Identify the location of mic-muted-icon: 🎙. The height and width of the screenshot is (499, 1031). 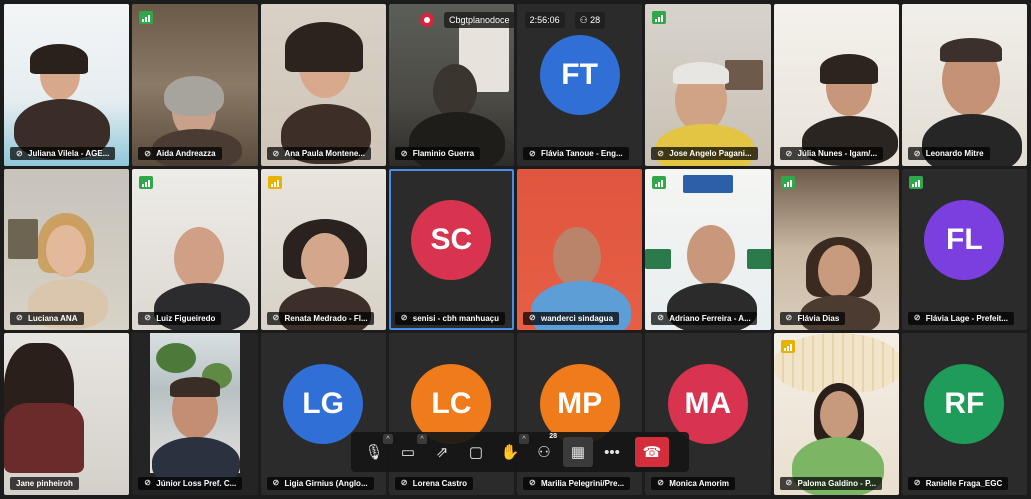
(374, 452).